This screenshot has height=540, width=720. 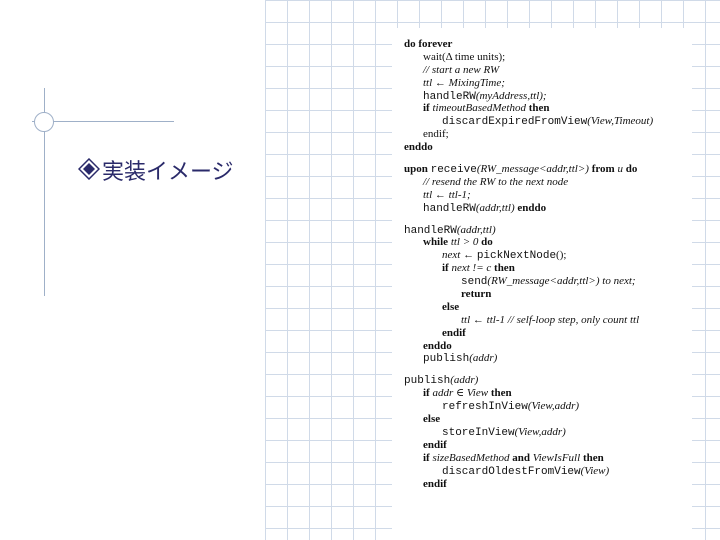 I want to click on code-line: discardExpiredFromView(View,Timeout), so click(x=549, y=121).